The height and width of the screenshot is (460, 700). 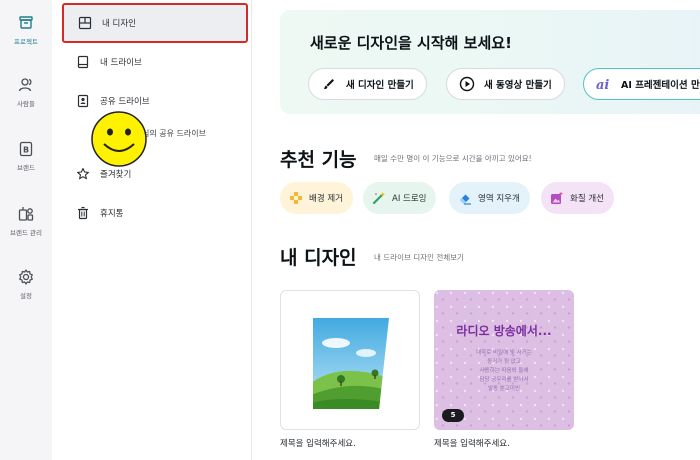 I want to click on gear-icon, so click(x=26, y=277).